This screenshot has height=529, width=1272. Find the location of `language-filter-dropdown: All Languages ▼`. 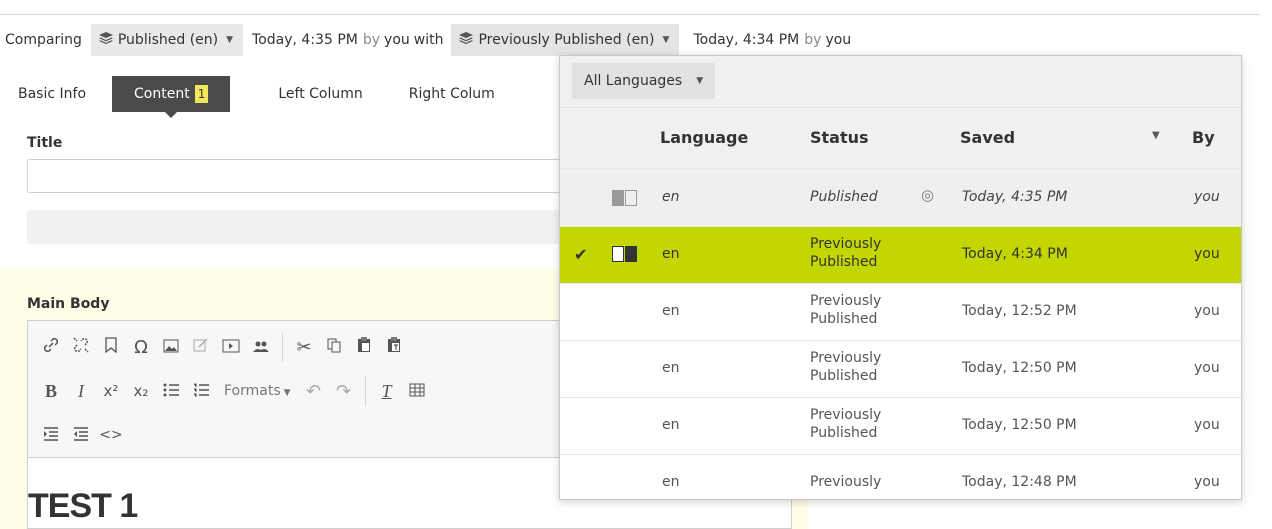

language-filter-dropdown: All Languages ▼ is located at coordinates (644, 81).